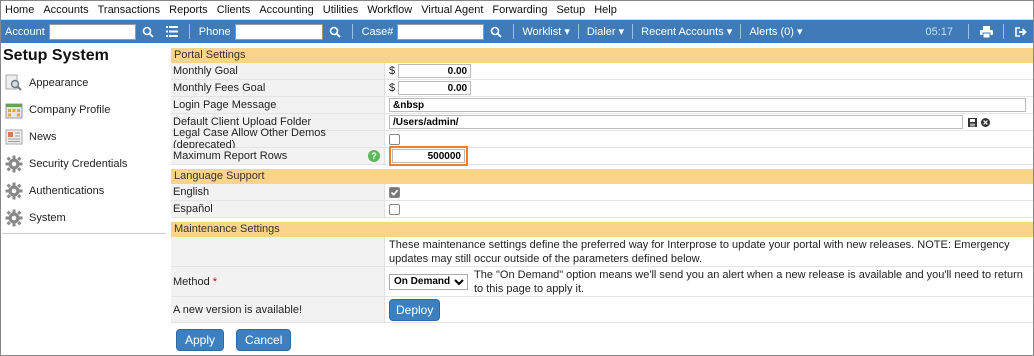  What do you see at coordinates (939, 31) in the screenshot?
I see `clock: 05:17` at bounding box center [939, 31].